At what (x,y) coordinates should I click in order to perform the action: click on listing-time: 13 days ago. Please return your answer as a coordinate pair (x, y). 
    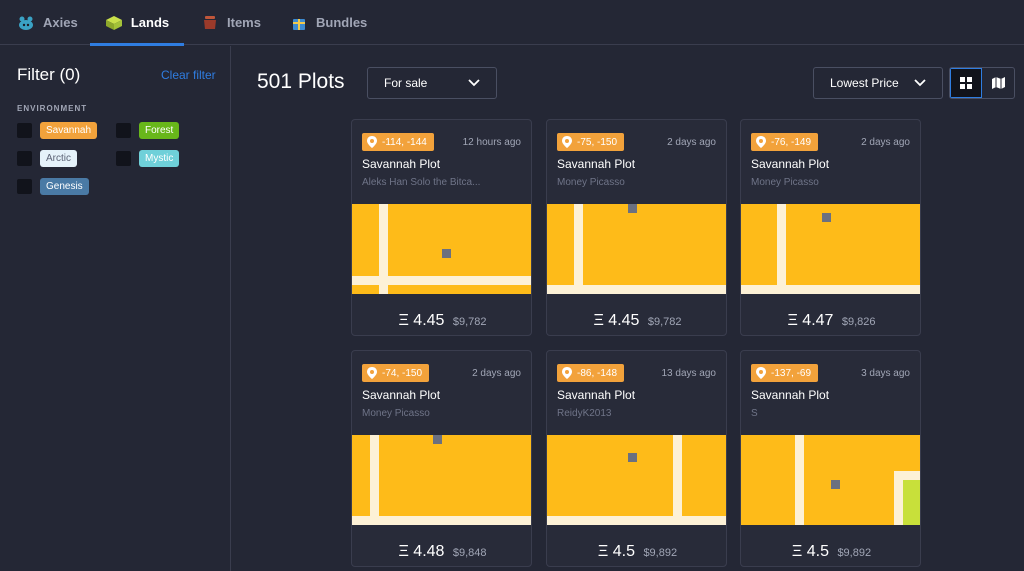
    Looking at the image, I should click on (689, 373).